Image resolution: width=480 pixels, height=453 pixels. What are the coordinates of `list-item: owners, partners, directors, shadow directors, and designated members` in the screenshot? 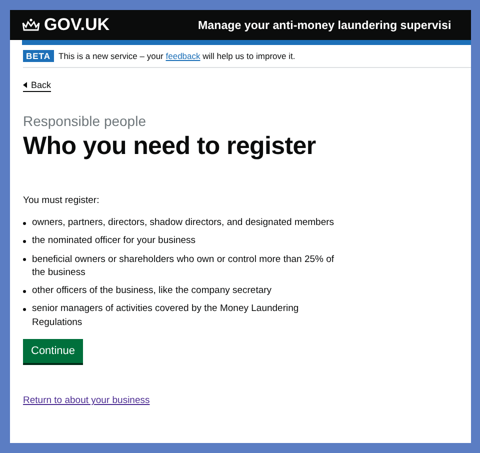 It's located at (183, 223).